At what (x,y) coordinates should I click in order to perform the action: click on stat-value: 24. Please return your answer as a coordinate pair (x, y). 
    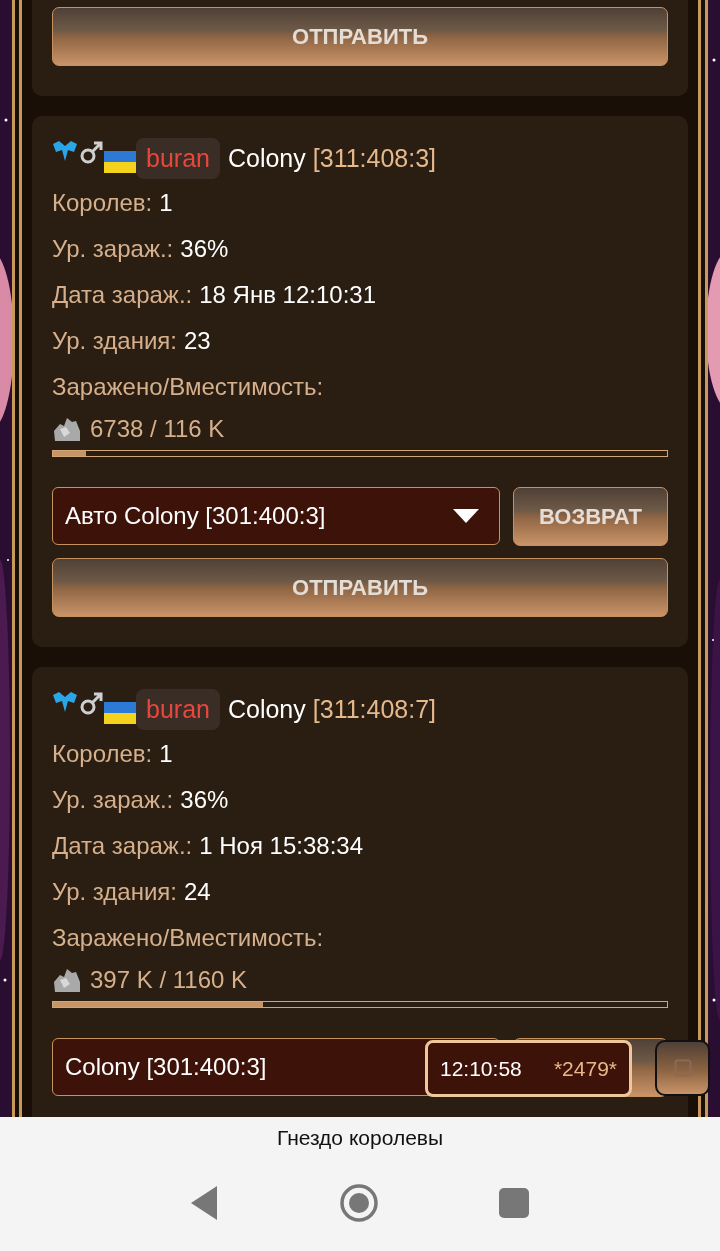
    Looking at the image, I should click on (197, 892).